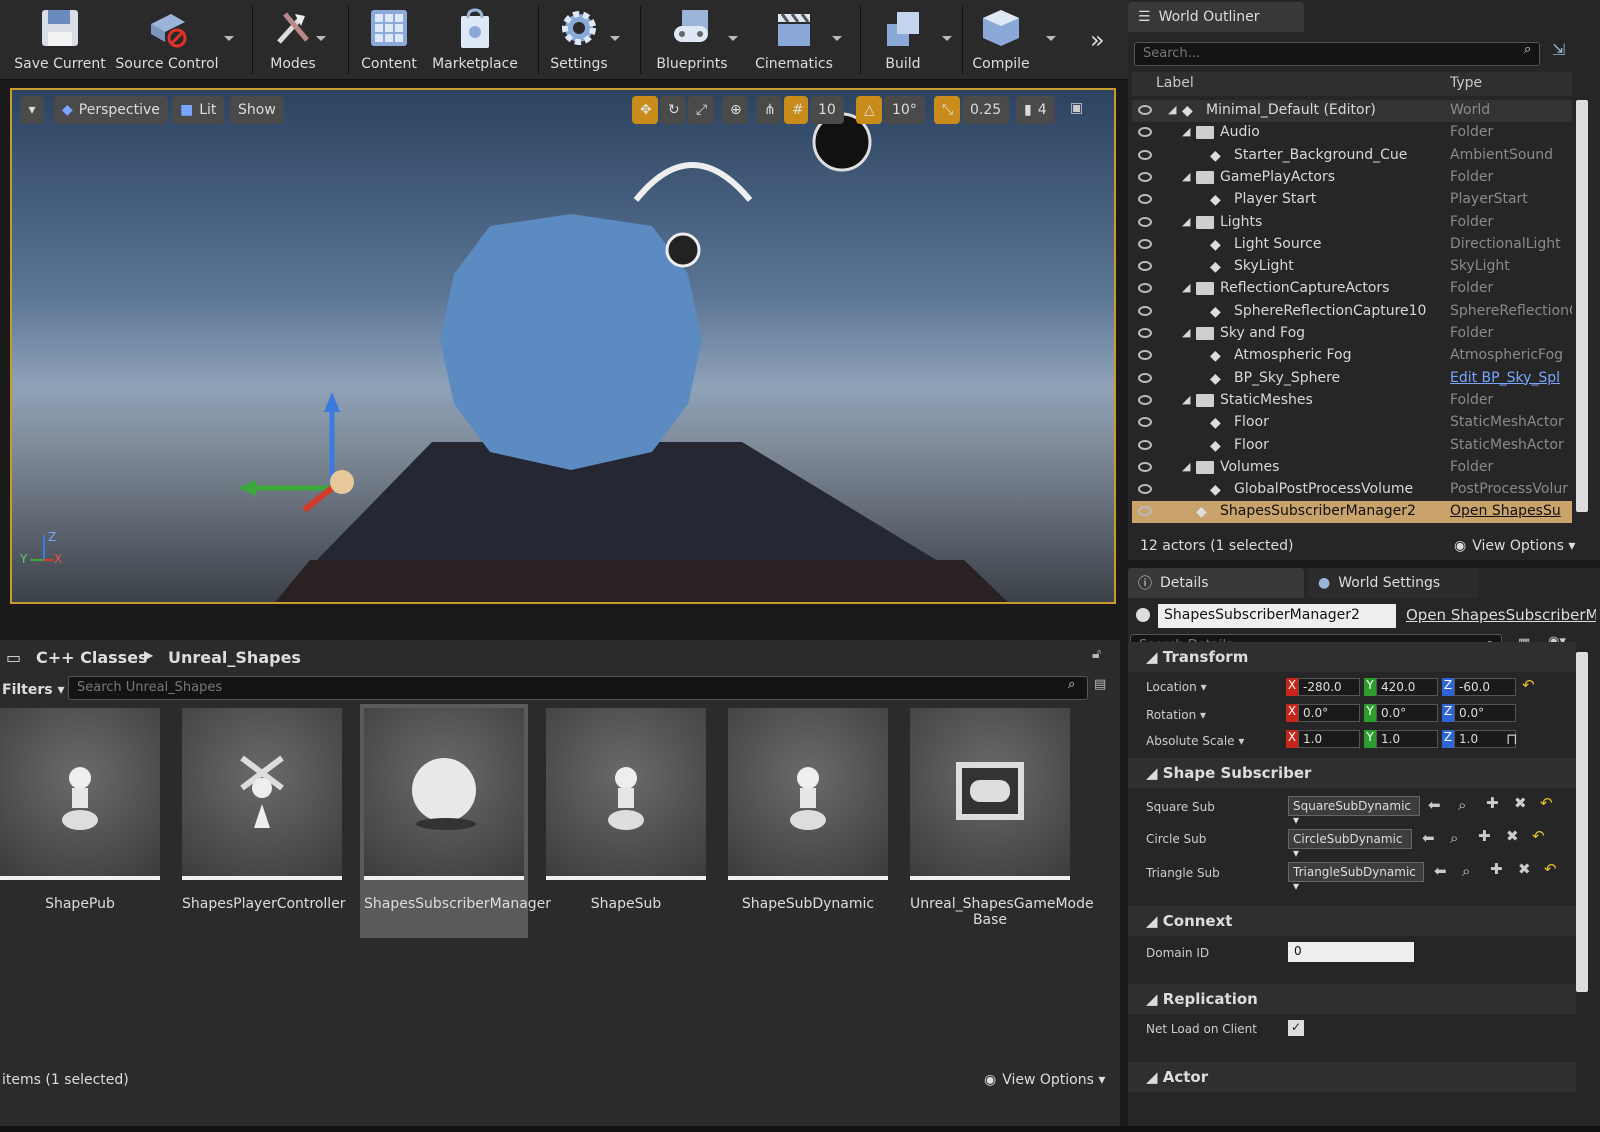 Image resolution: width=1600 pixels, height=1132 pixels. What do you see at coordinates (1511, 511) in the screenshot?
I see `outliner-row-type: Open ShapesSu` at bounding box center [1511, 511].